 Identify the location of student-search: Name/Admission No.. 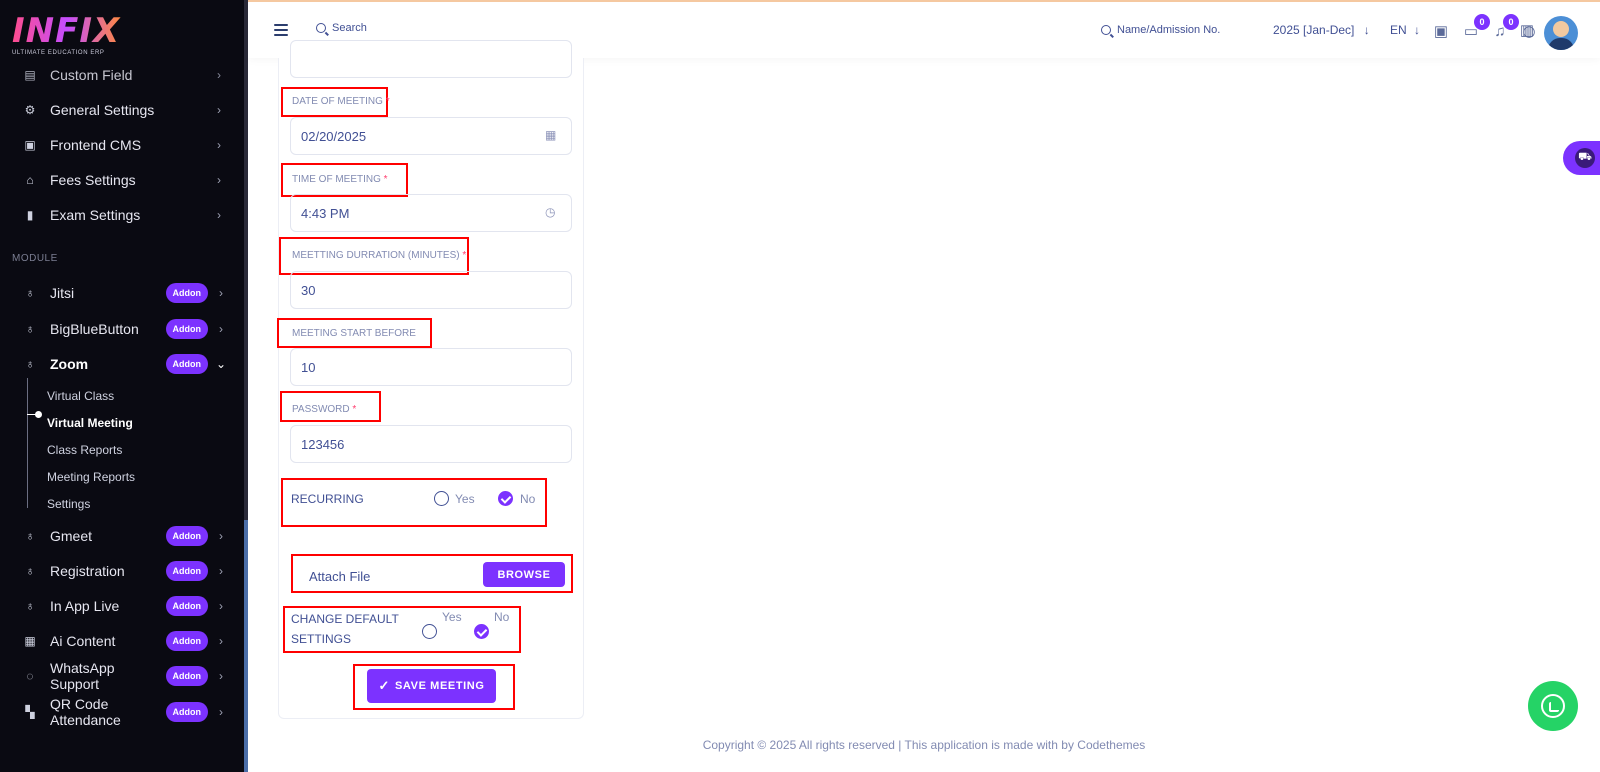
(1160, 30).